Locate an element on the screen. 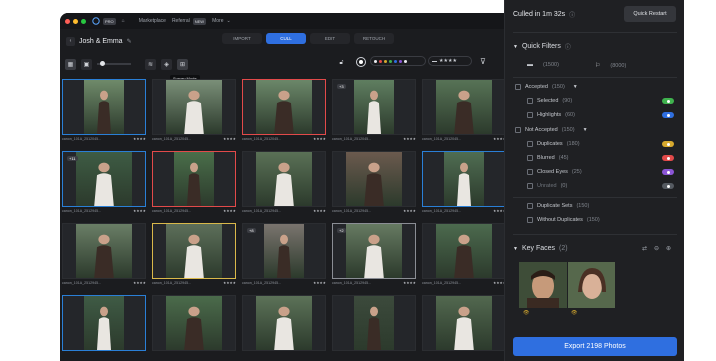 The height and width of the screenshot is (361, 716). flag-filter: ⚐ (8000) is located at coordinates (610, 66).